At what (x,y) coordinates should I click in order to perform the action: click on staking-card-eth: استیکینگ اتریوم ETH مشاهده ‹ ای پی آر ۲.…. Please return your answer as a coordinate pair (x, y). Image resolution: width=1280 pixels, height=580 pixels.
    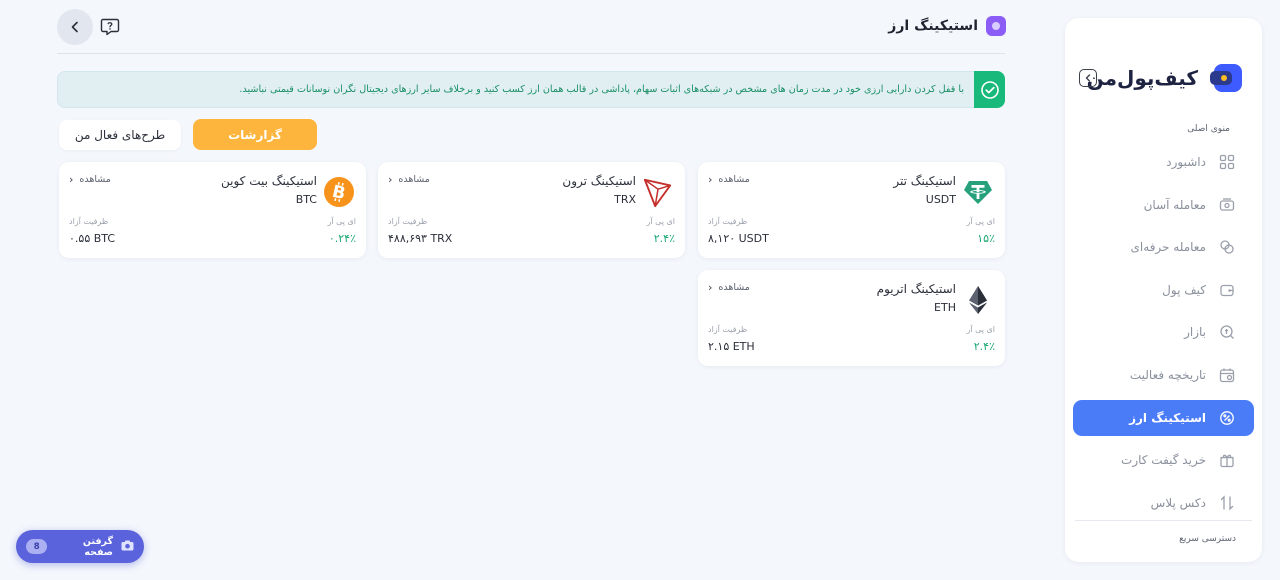
    Looking at the image, I should click on (851, 318).